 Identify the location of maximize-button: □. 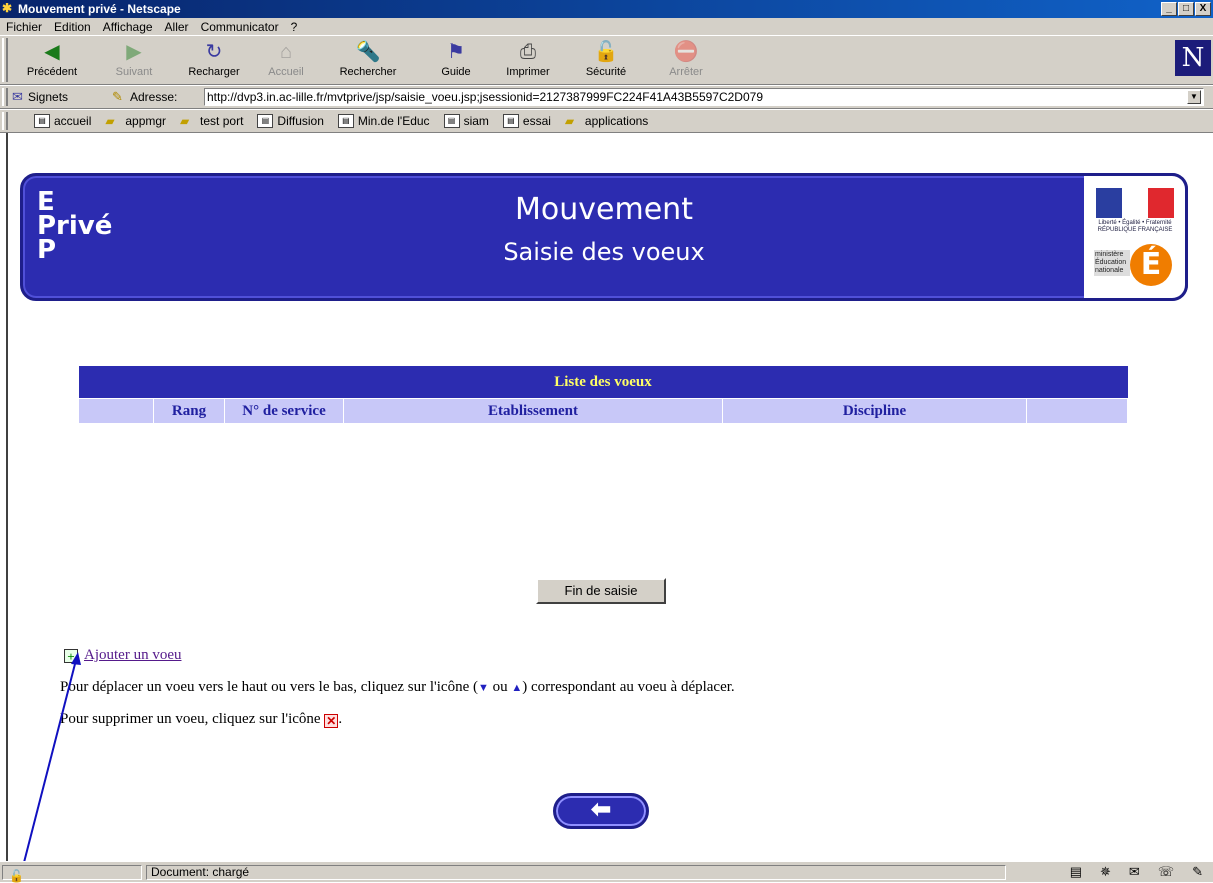
(1186, 9).